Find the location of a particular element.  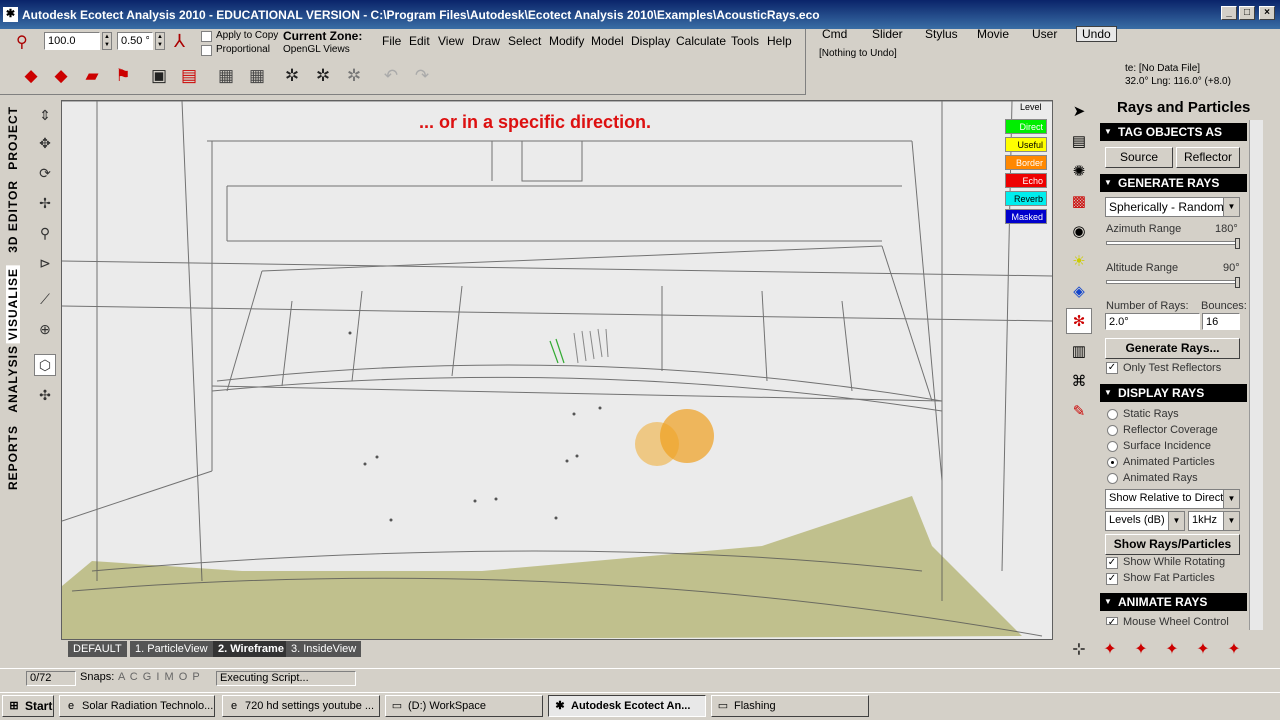

target-icon: ⊕ is located at coordinates (45, 329).